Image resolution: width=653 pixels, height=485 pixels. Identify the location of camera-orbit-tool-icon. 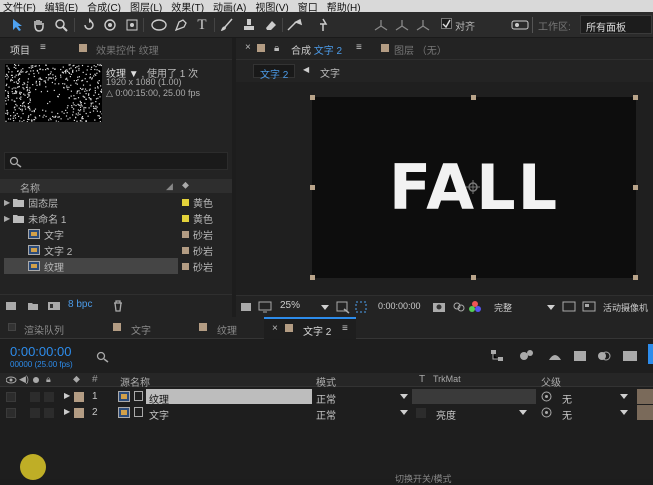
(110, 25).